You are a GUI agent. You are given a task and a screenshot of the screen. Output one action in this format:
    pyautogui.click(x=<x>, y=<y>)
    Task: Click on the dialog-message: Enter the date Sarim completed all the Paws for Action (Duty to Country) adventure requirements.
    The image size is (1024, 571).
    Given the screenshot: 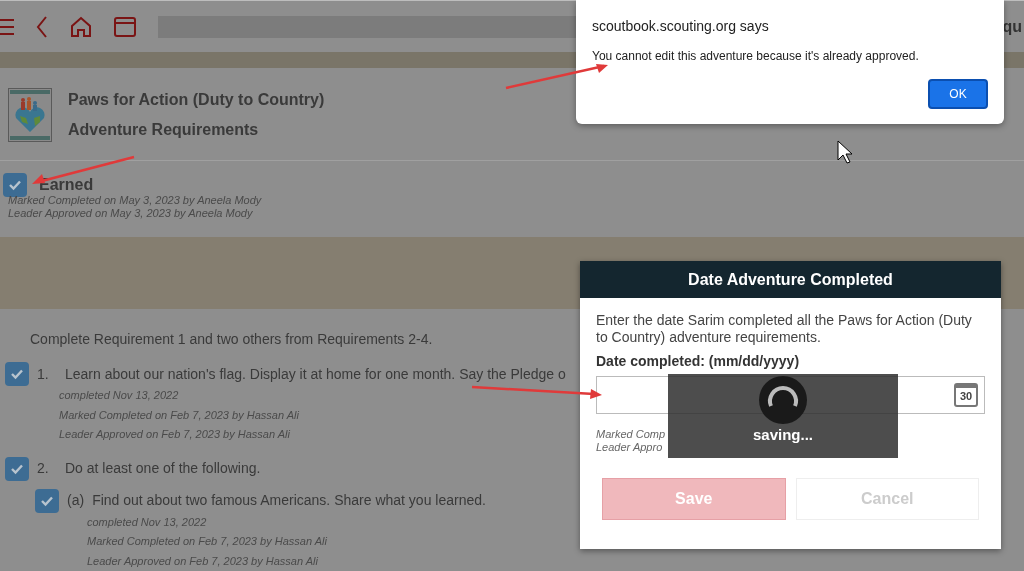 What is the action you would take?
    pyautogui.click(x=784, y=329)
    